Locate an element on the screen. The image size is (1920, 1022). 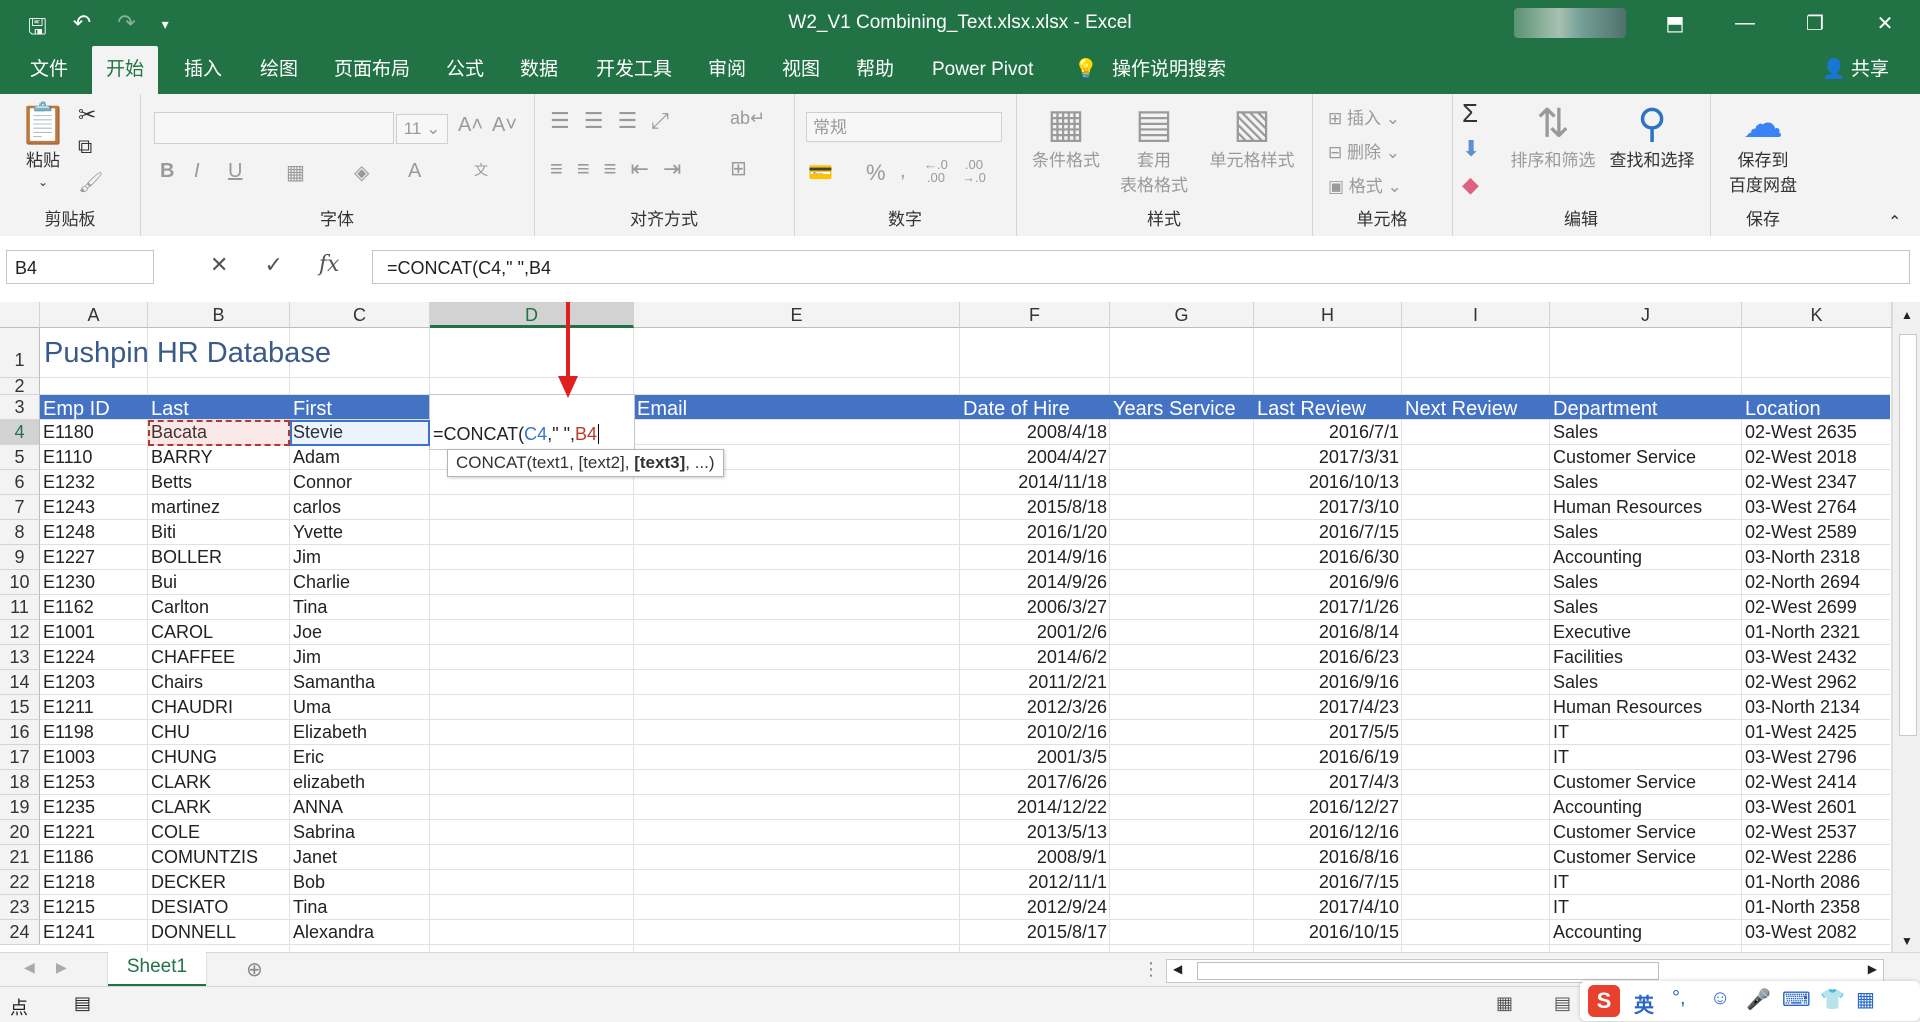
font-size-select: 11 ⌄ is located at coordinates (422, 129).